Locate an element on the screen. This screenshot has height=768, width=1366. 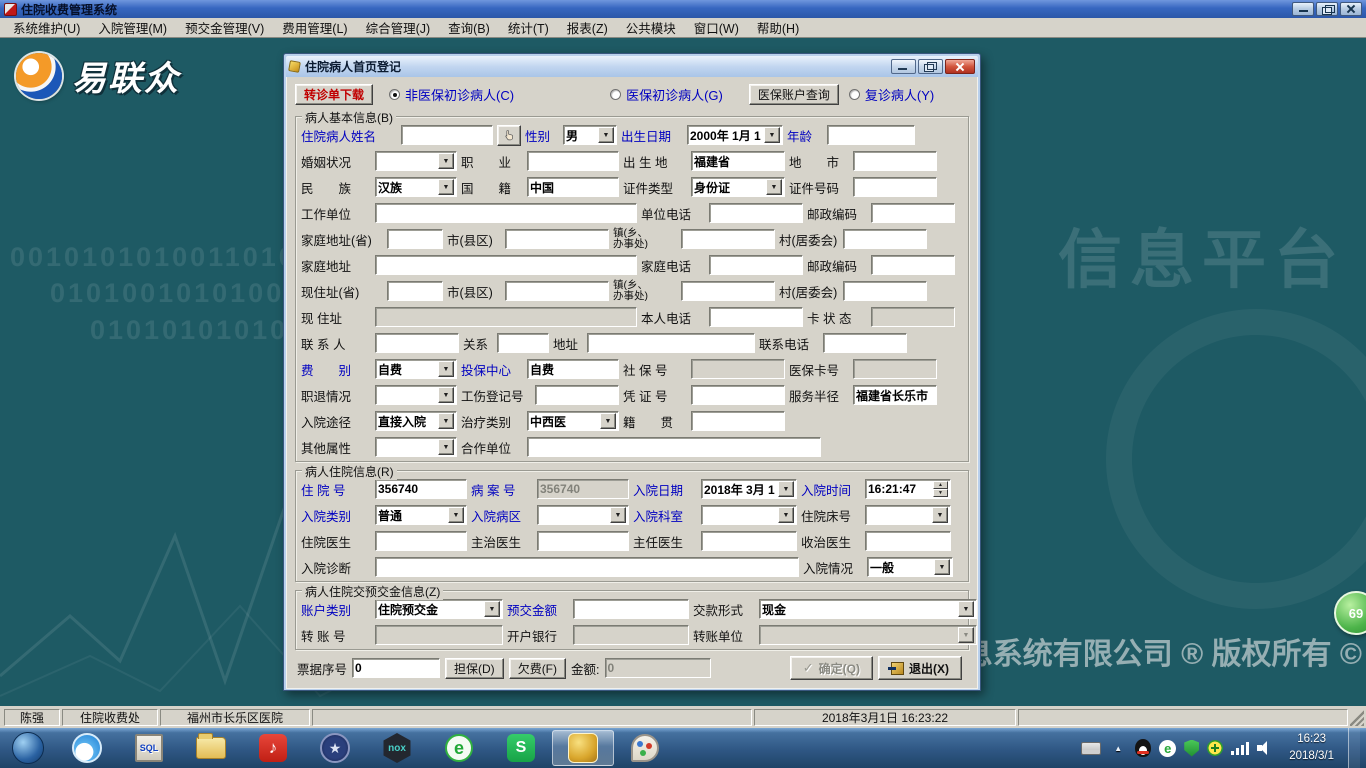
bed-no-select: ▼ is located at coordinates (908, 515).